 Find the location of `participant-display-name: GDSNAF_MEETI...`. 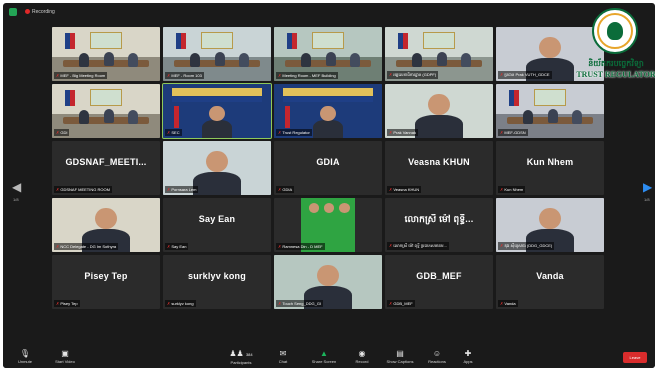

participant-display-name: GDSNAF_MEETI... is located at coordinates (106, 162).